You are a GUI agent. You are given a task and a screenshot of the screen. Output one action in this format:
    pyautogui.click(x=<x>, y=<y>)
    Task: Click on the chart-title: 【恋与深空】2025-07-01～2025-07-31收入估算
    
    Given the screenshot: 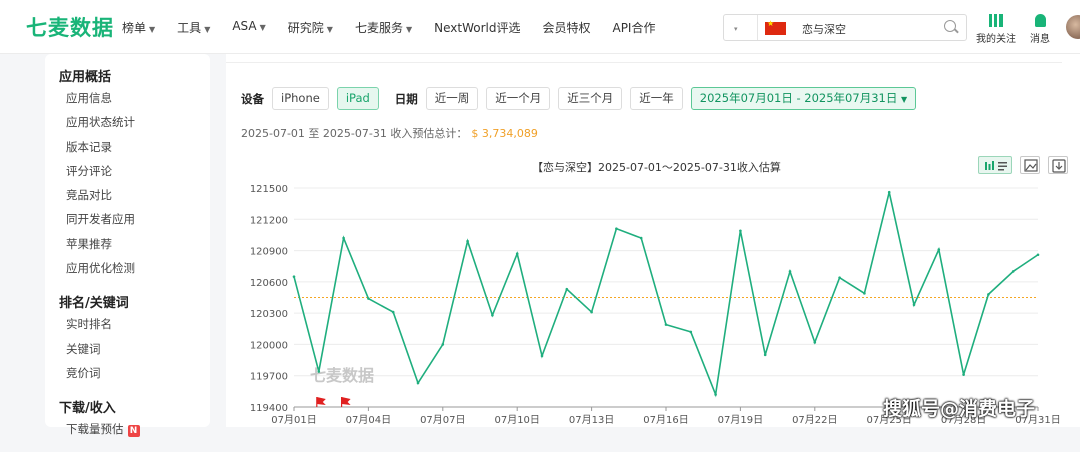 What is the action you would take?
    pyautogui.click(x=656, y=167)
    